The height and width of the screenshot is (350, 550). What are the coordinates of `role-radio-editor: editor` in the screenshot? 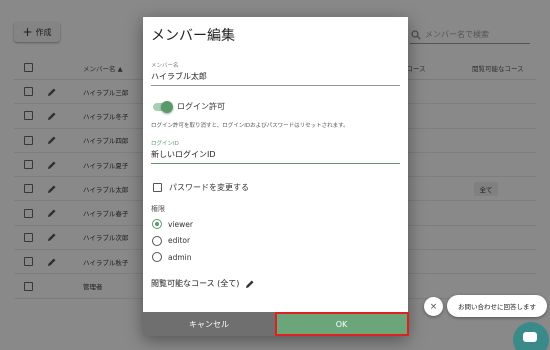 It's located at (171, 240).